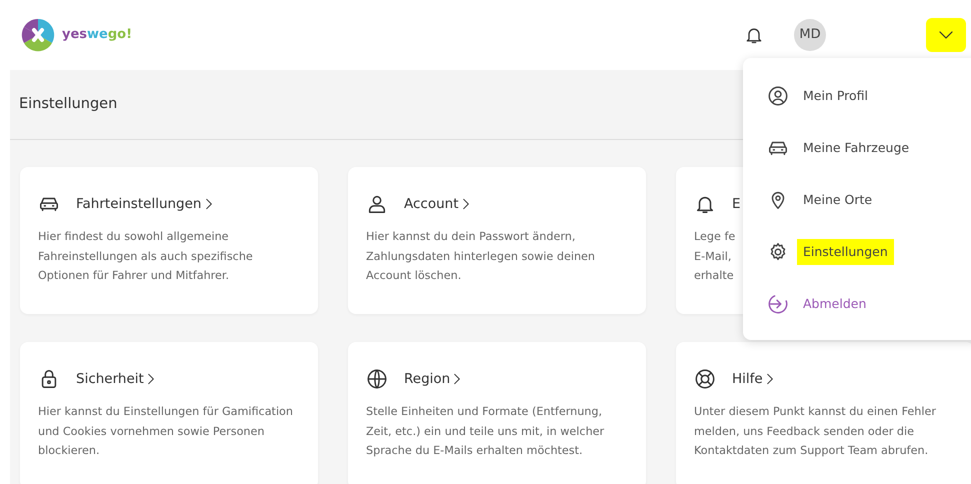 The height and width of the screenshot is (484, 971). I want to click on logo-wordmark: yeswego!, so click(97, 35).